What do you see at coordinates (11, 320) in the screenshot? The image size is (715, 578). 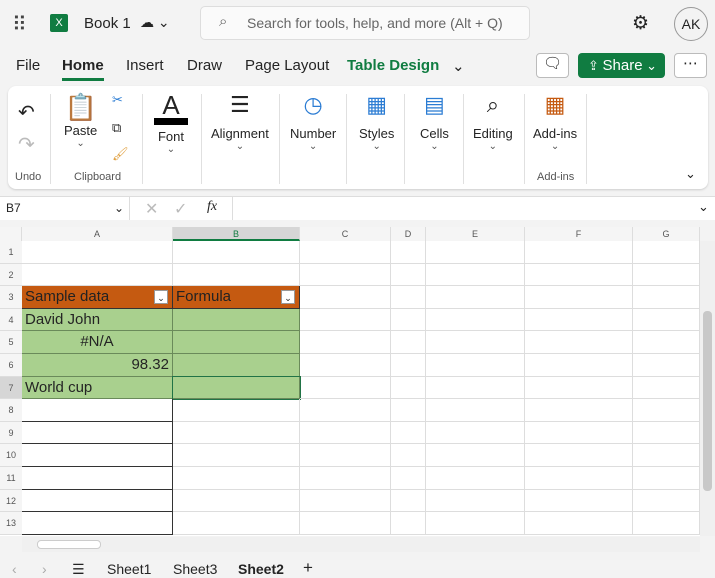 I see `row-header: 4` at bounding box center [11, 320].